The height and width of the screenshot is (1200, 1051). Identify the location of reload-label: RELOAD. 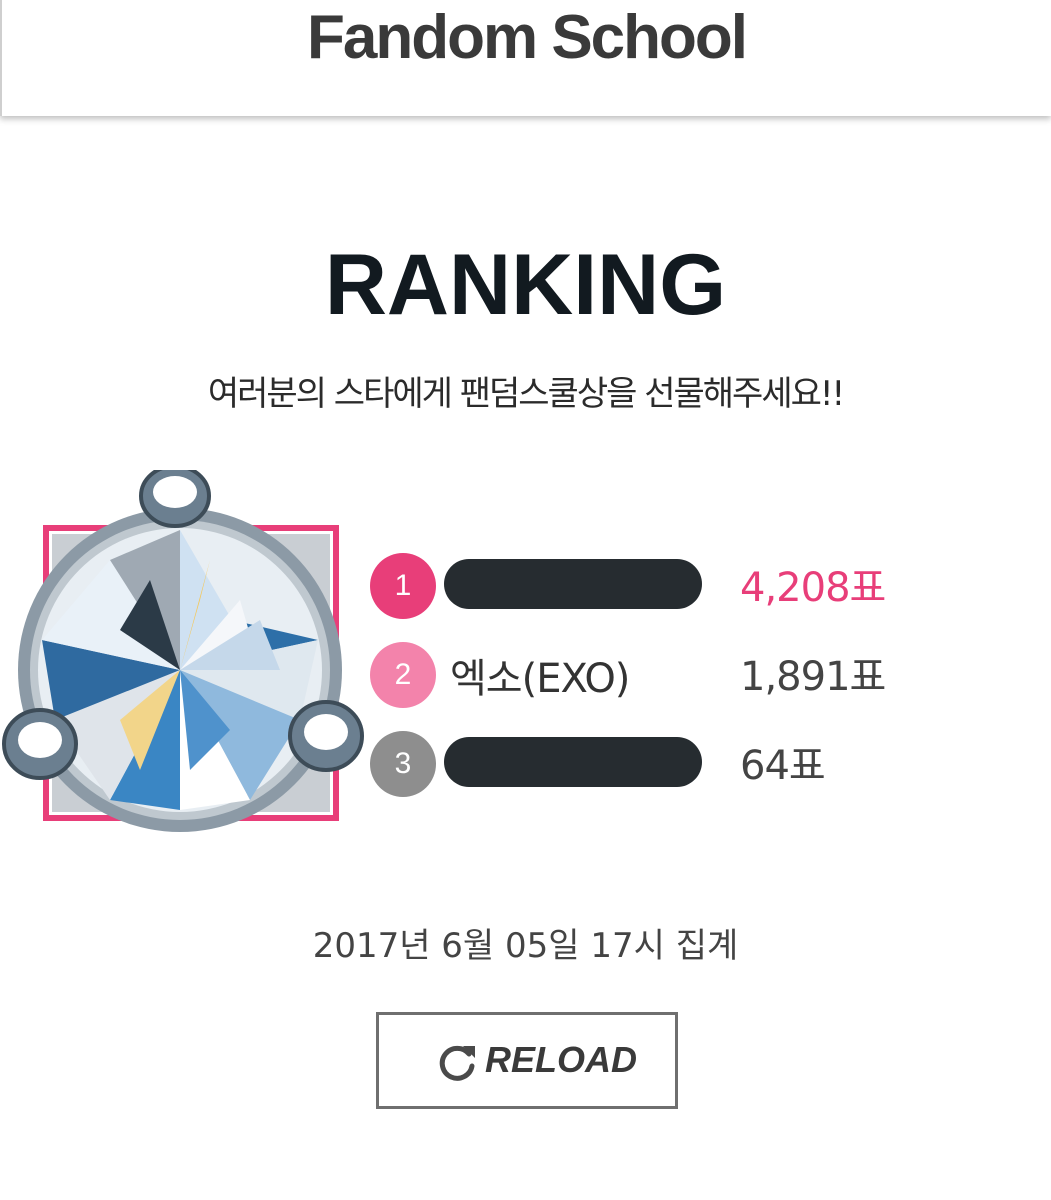
(561, 1059).